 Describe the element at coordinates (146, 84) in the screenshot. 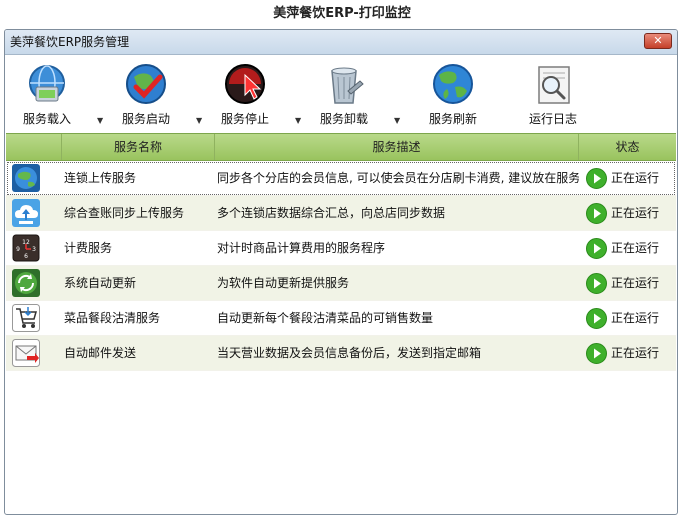

I see `service-start-icon` at that location.